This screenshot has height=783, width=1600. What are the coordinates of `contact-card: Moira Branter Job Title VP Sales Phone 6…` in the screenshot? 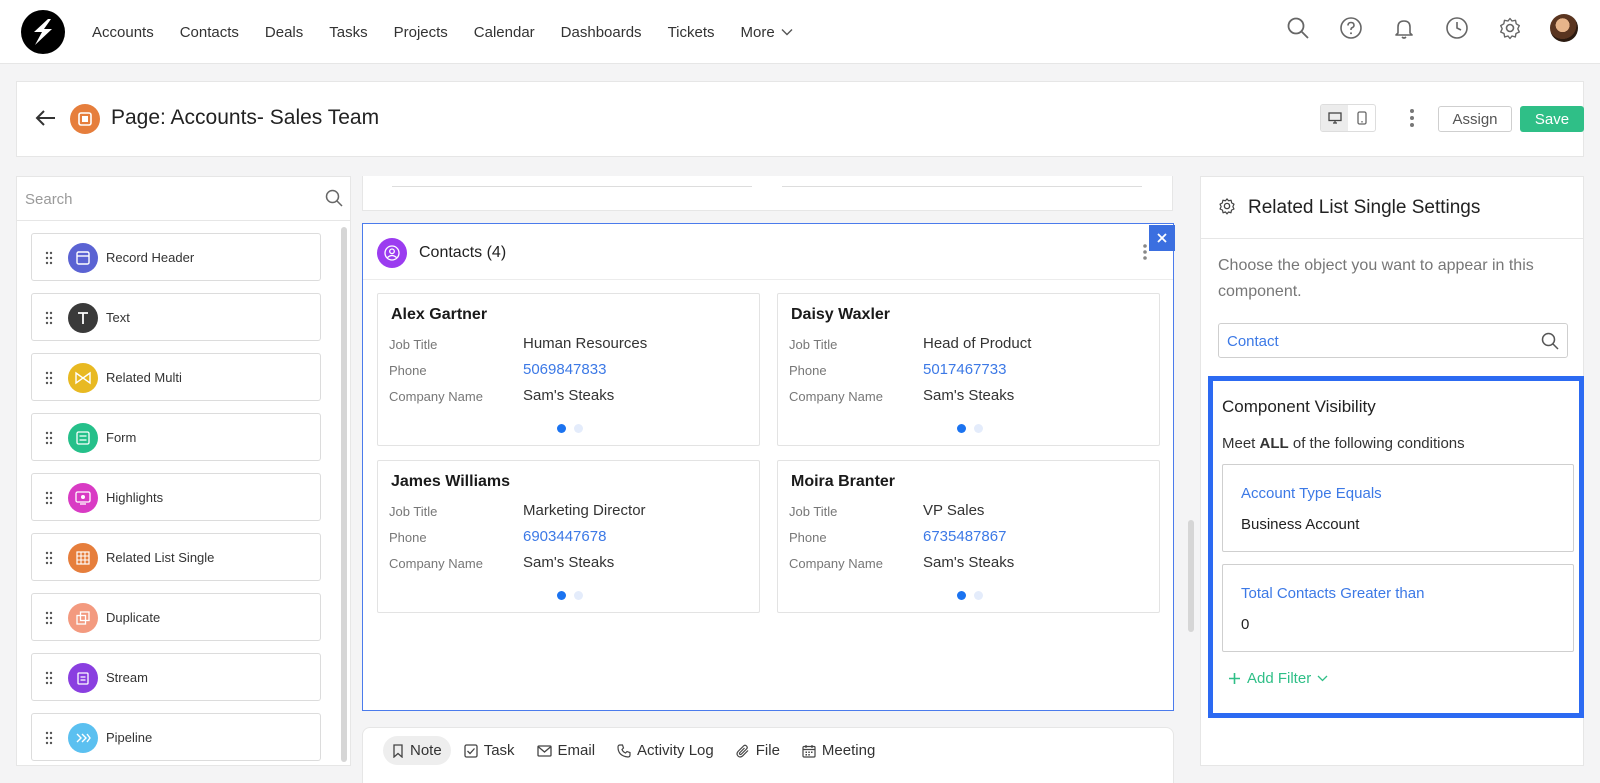 It's located at (968, 536).